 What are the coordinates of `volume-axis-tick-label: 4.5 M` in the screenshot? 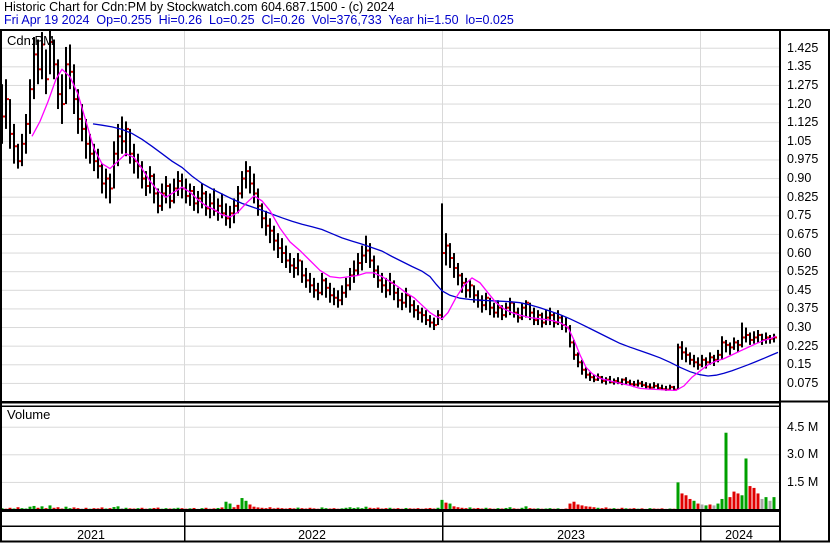 It's located at (803, 426).